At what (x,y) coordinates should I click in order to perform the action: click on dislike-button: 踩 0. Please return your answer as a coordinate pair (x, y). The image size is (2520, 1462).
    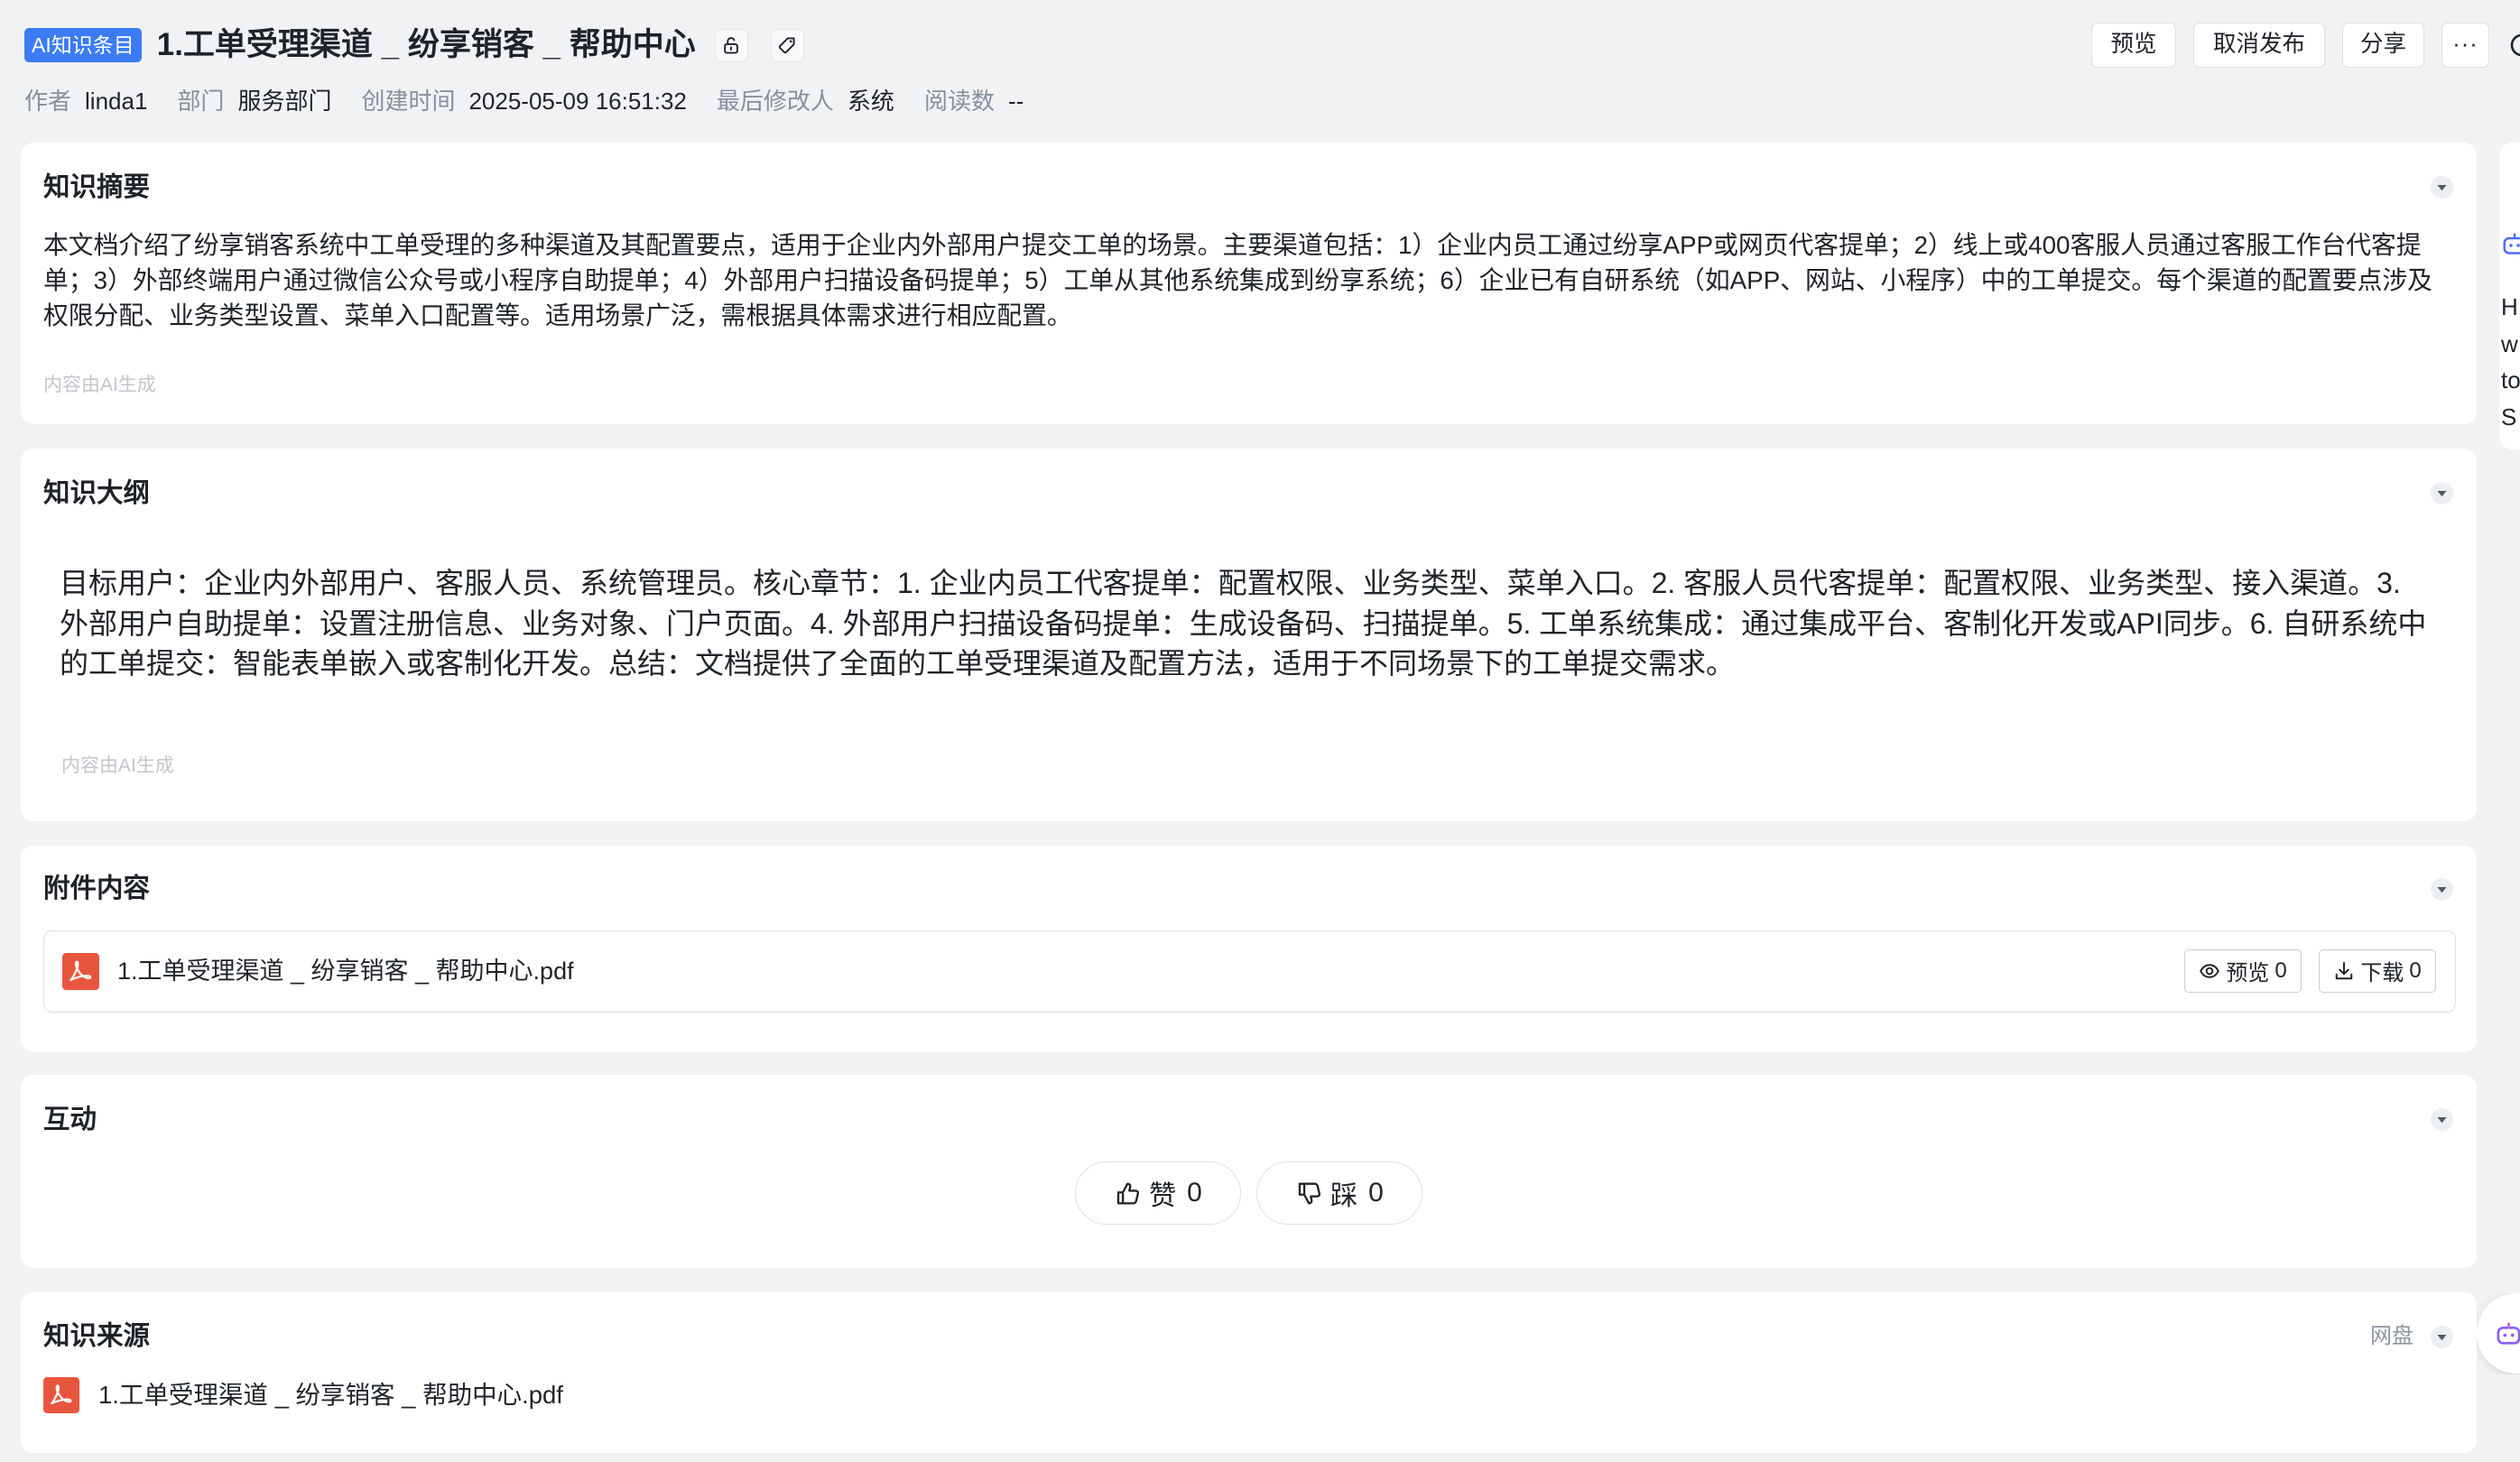
    Looking at the image, I should click on (1339, 1193).